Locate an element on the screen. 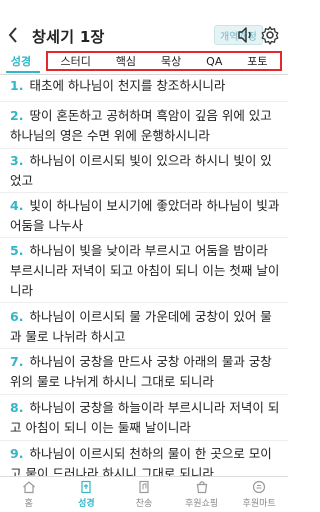 This screenshot has width=320, height=512. verse-item: 1. 태초에 하나님이 천지를 창조하시니라 is located at coordinates (146, 86).